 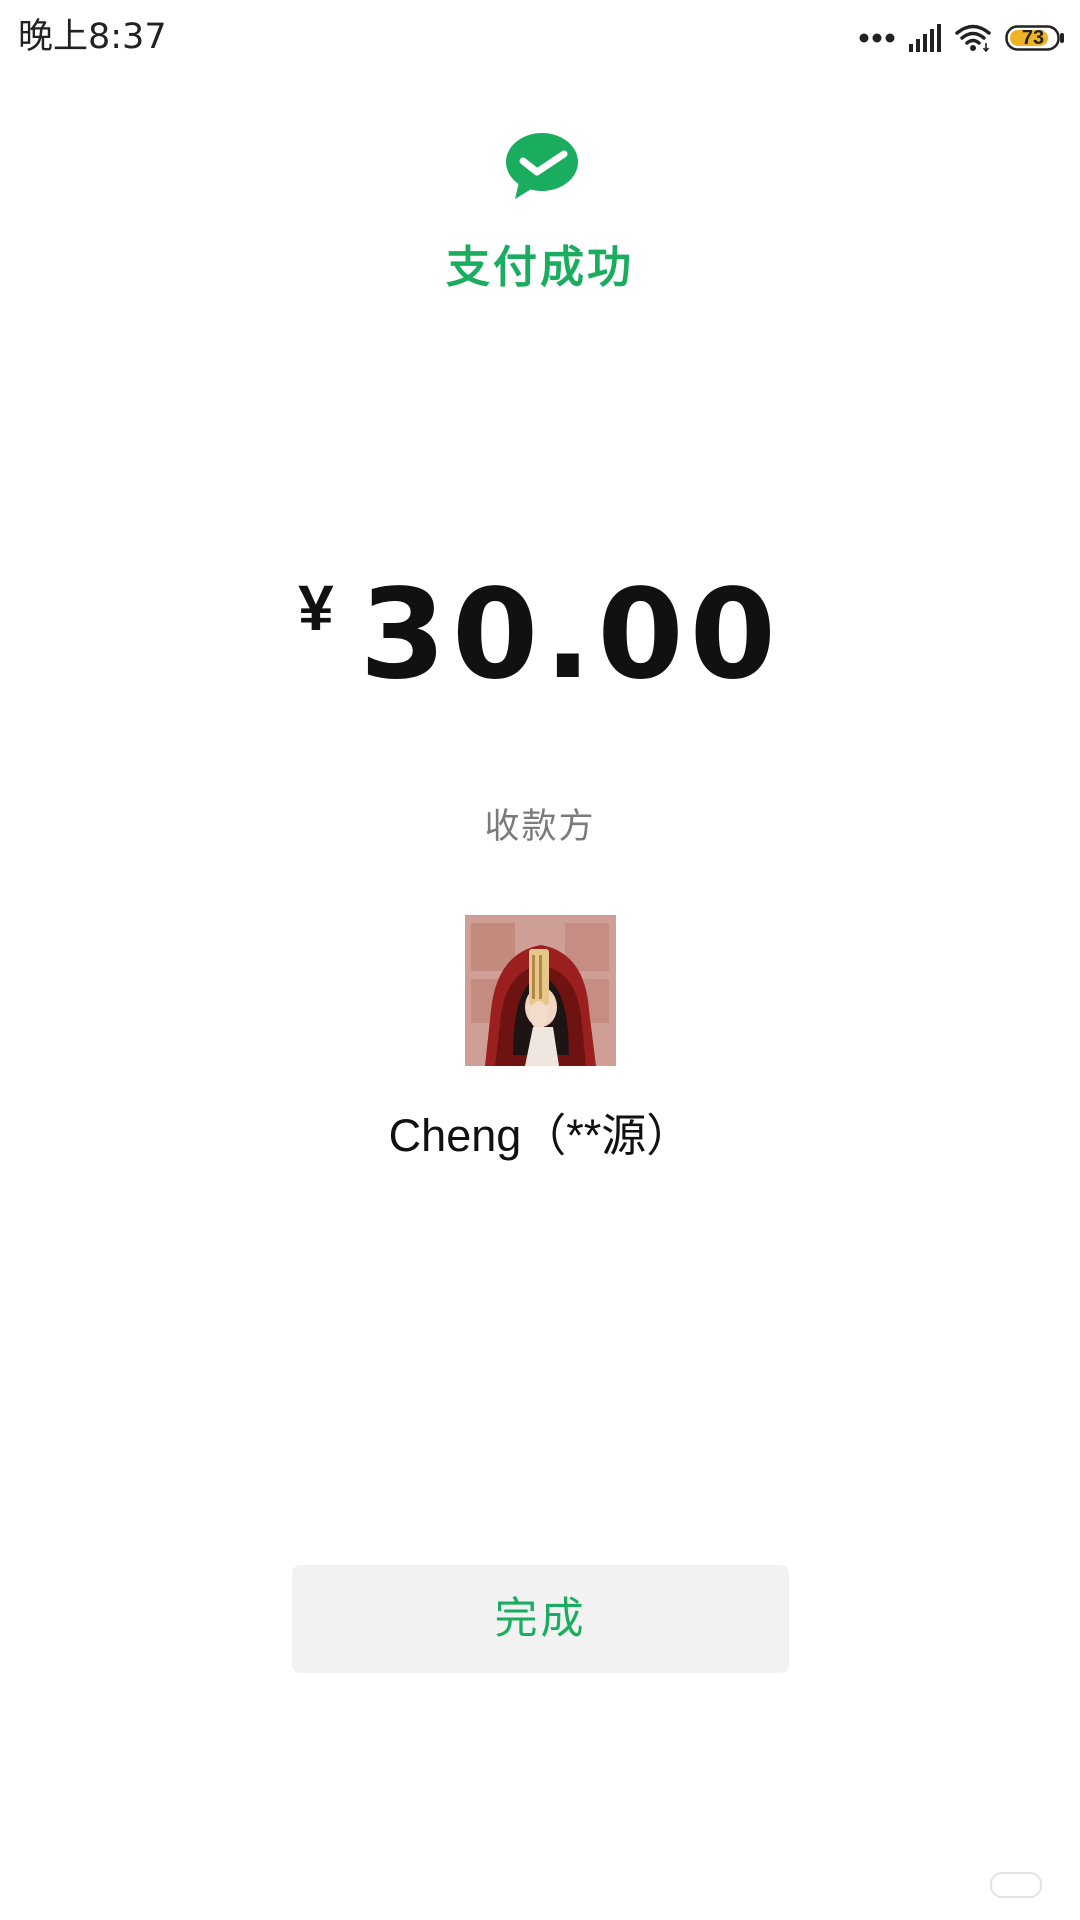 I want to click on payment-amount: 30.00, so click(x=570, y=635).